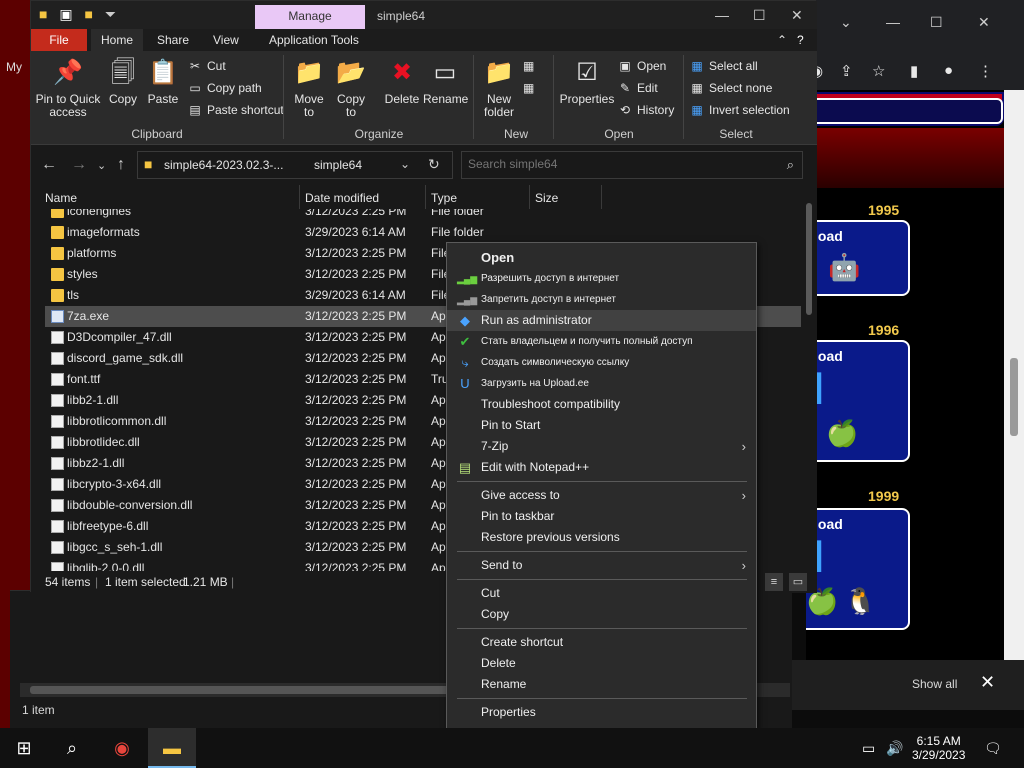 The image size is (1024, 768). What do you see at coordinates (645, 110) in the screenshot?
I see `history-button: ⟲ History` at bounding box center [645, 110].